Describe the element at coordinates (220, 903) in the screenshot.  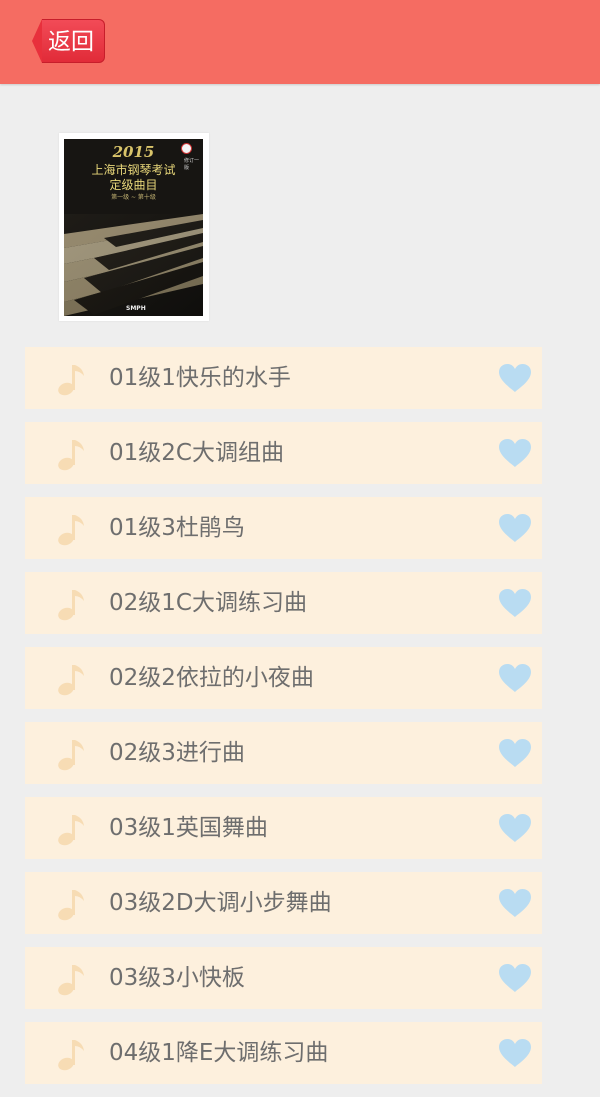
I see `song-title: 03级2D大调小步舞曲` at that location.